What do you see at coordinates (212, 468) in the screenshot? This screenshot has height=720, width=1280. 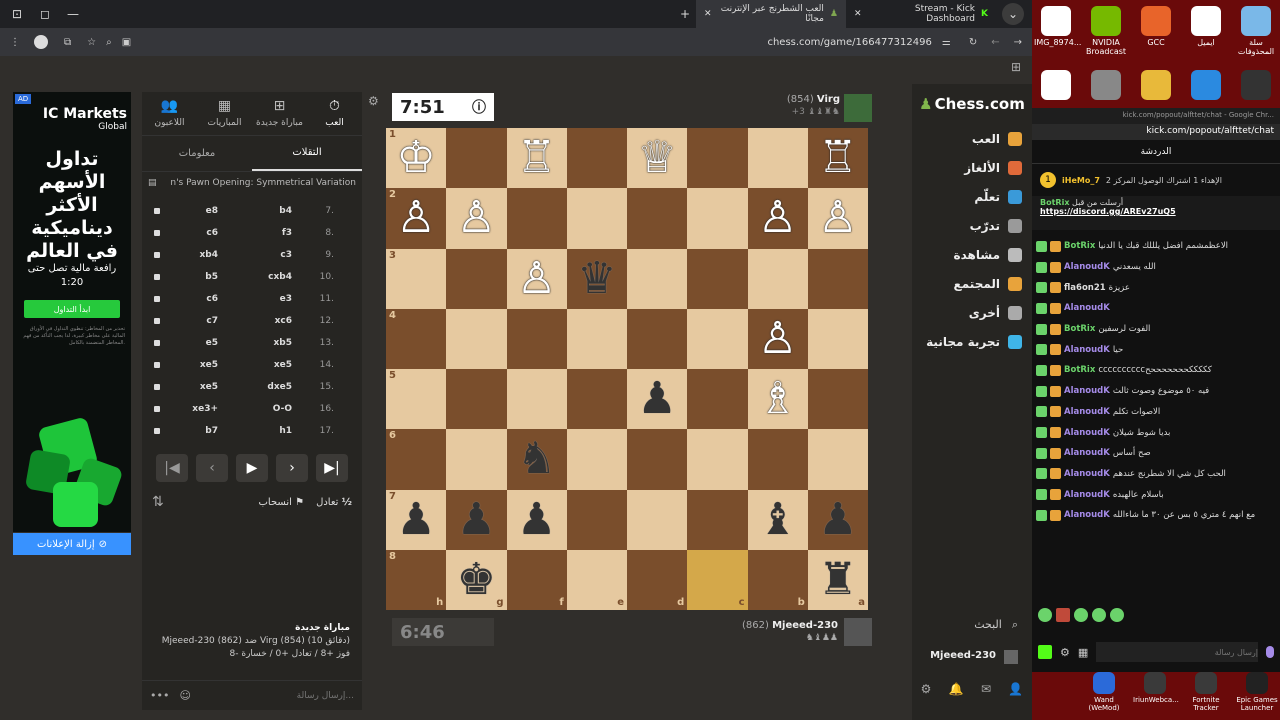 I see `prev-move-button: ‹` at bounding box center [212, 468].